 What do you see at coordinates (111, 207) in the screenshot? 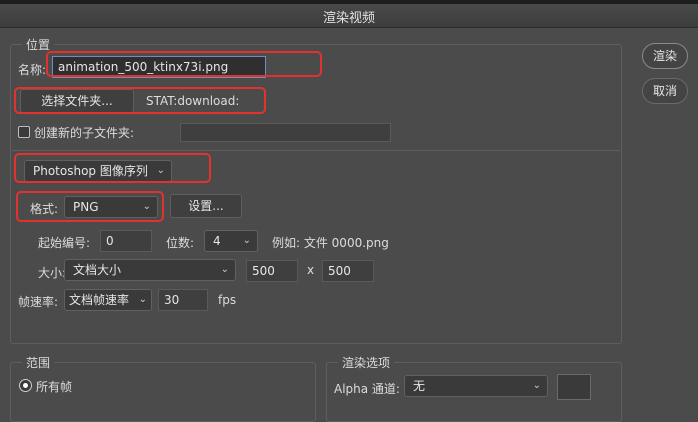
I see `format-select: PNG ⌄` at bounding box center [111, 207].